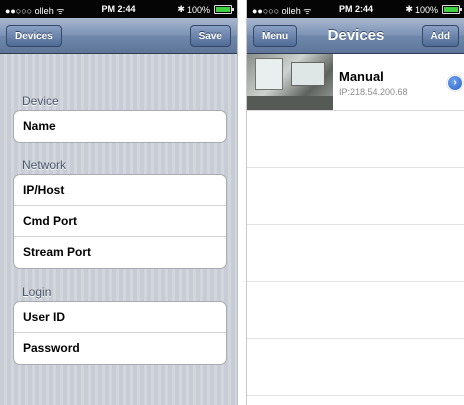 This screenshot has height=405, width=464. What do you see at coordinates (44, 165) in the screenshot?
I see `section-title-network: Network` at bounding box center [44, 165].